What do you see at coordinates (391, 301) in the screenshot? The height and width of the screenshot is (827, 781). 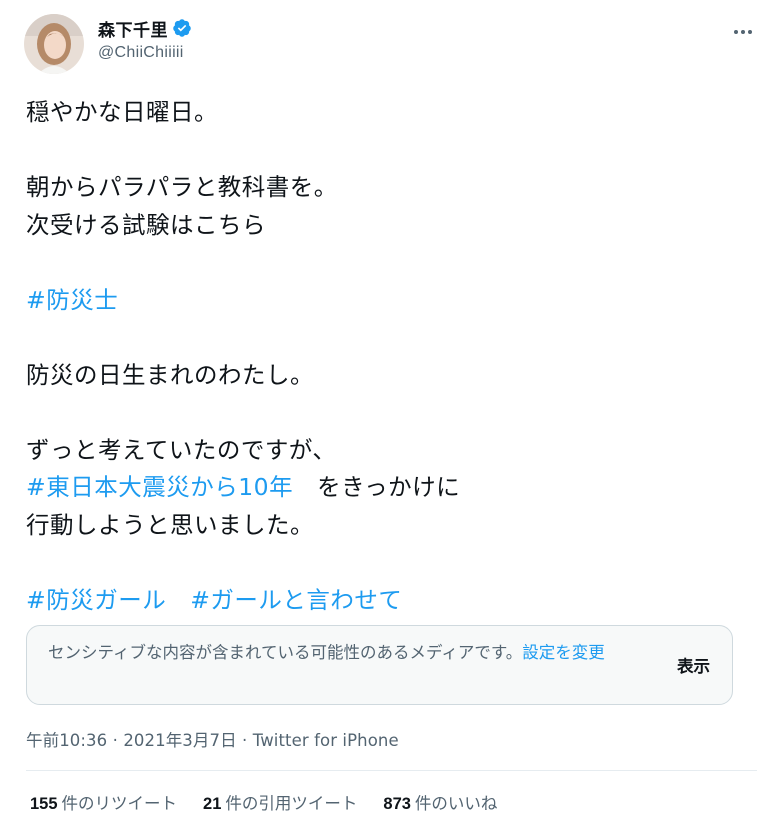 I see `tweet-text-line: #防災士` at bounding box center [391, 301].